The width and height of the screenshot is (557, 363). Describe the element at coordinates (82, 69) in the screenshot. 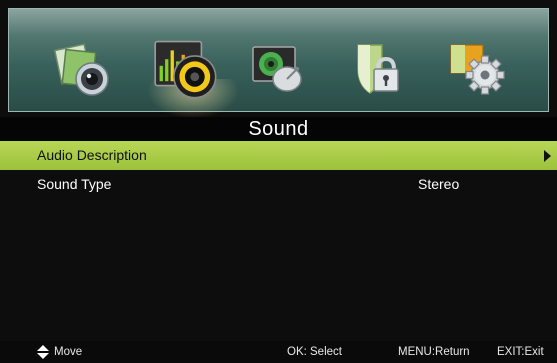

I see `picture-icon` at that location.